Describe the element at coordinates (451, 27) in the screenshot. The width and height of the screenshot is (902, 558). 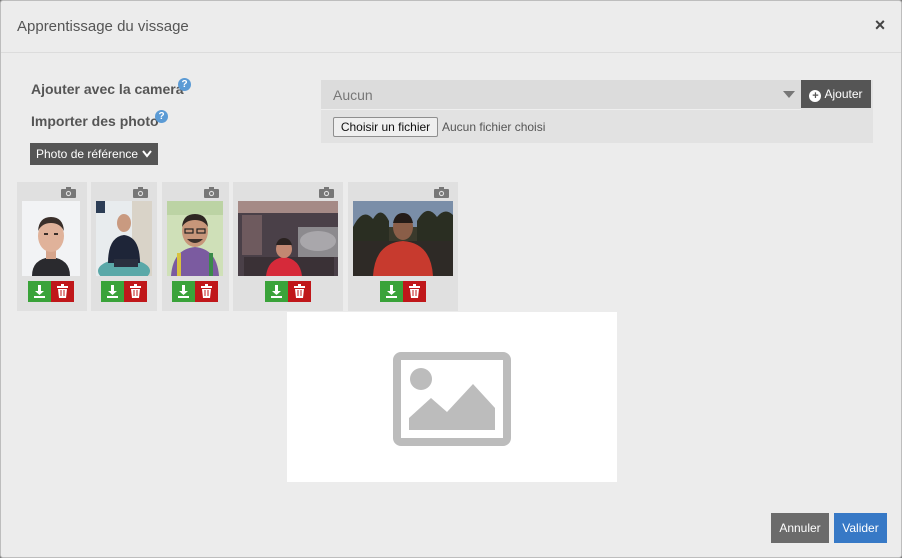
I see `modal-header: Apprentissage du vissage ×` at that location.